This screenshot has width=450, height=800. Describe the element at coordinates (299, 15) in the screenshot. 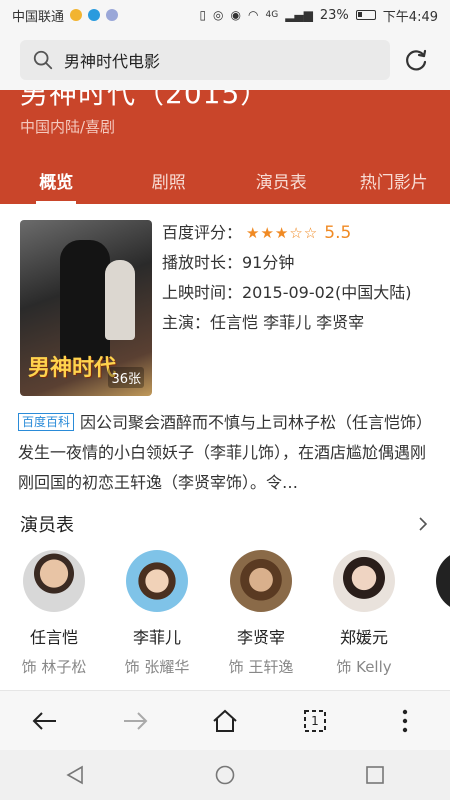

I see `signal-icon: ▂▄▆` at that location.